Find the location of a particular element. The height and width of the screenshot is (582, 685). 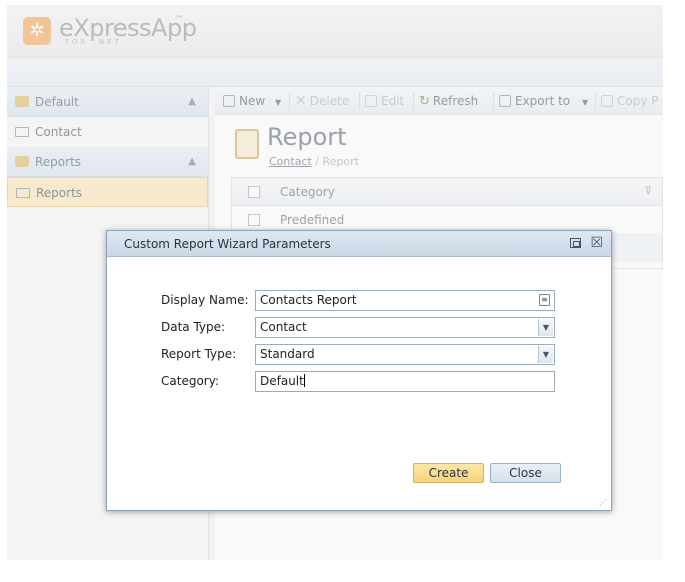

category-value: Default is located at coordinates (282, 381).